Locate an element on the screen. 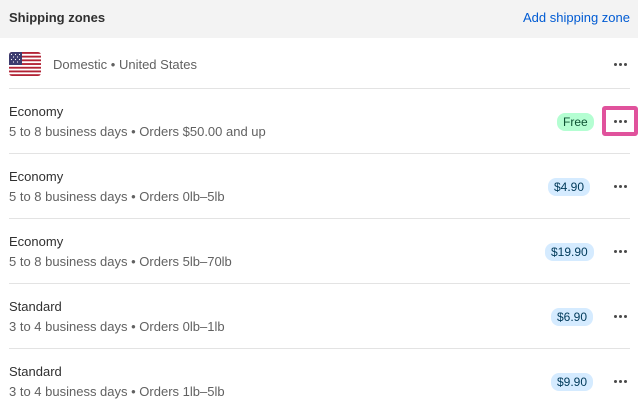  rate-description: 5 to 8 business days • Orders 0lb–5lb is located at coordinates (117, 196).